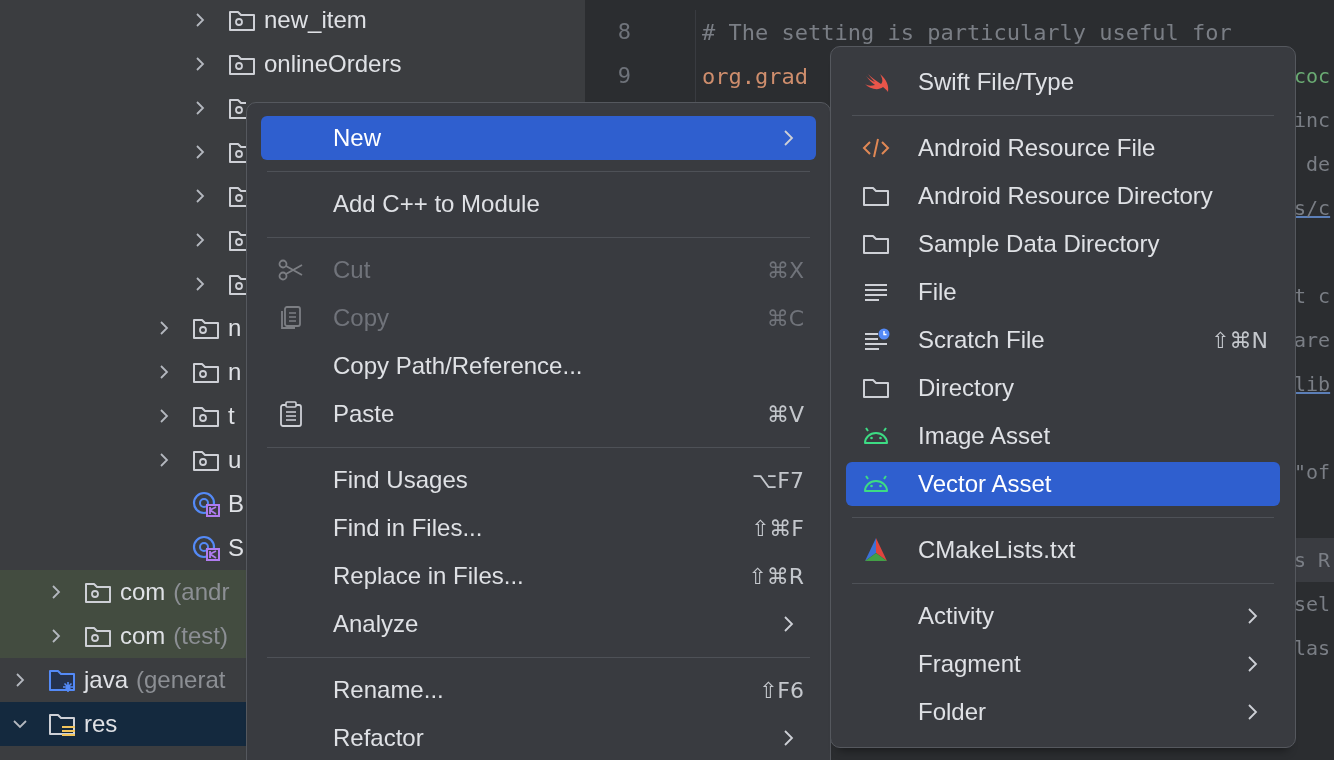 This screenshot has height=760, width=1334. Describe the element at coordinates (755, 76) in the screenshot. I see `code-line: org.grad` at that location.